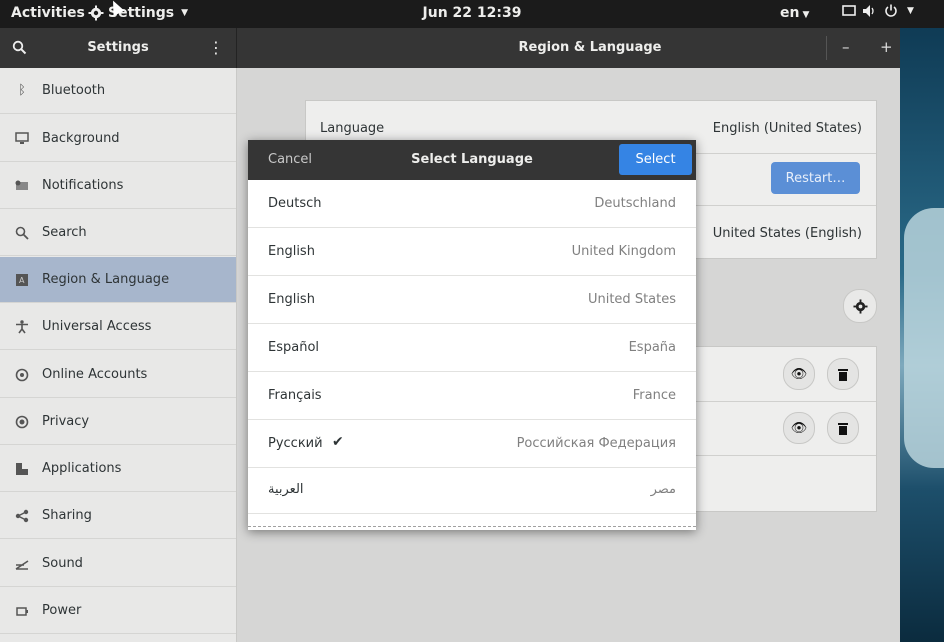  Describe the element at coordinates (787, 128) in the screenshot. I see `language-value: English (United States)` at that location.